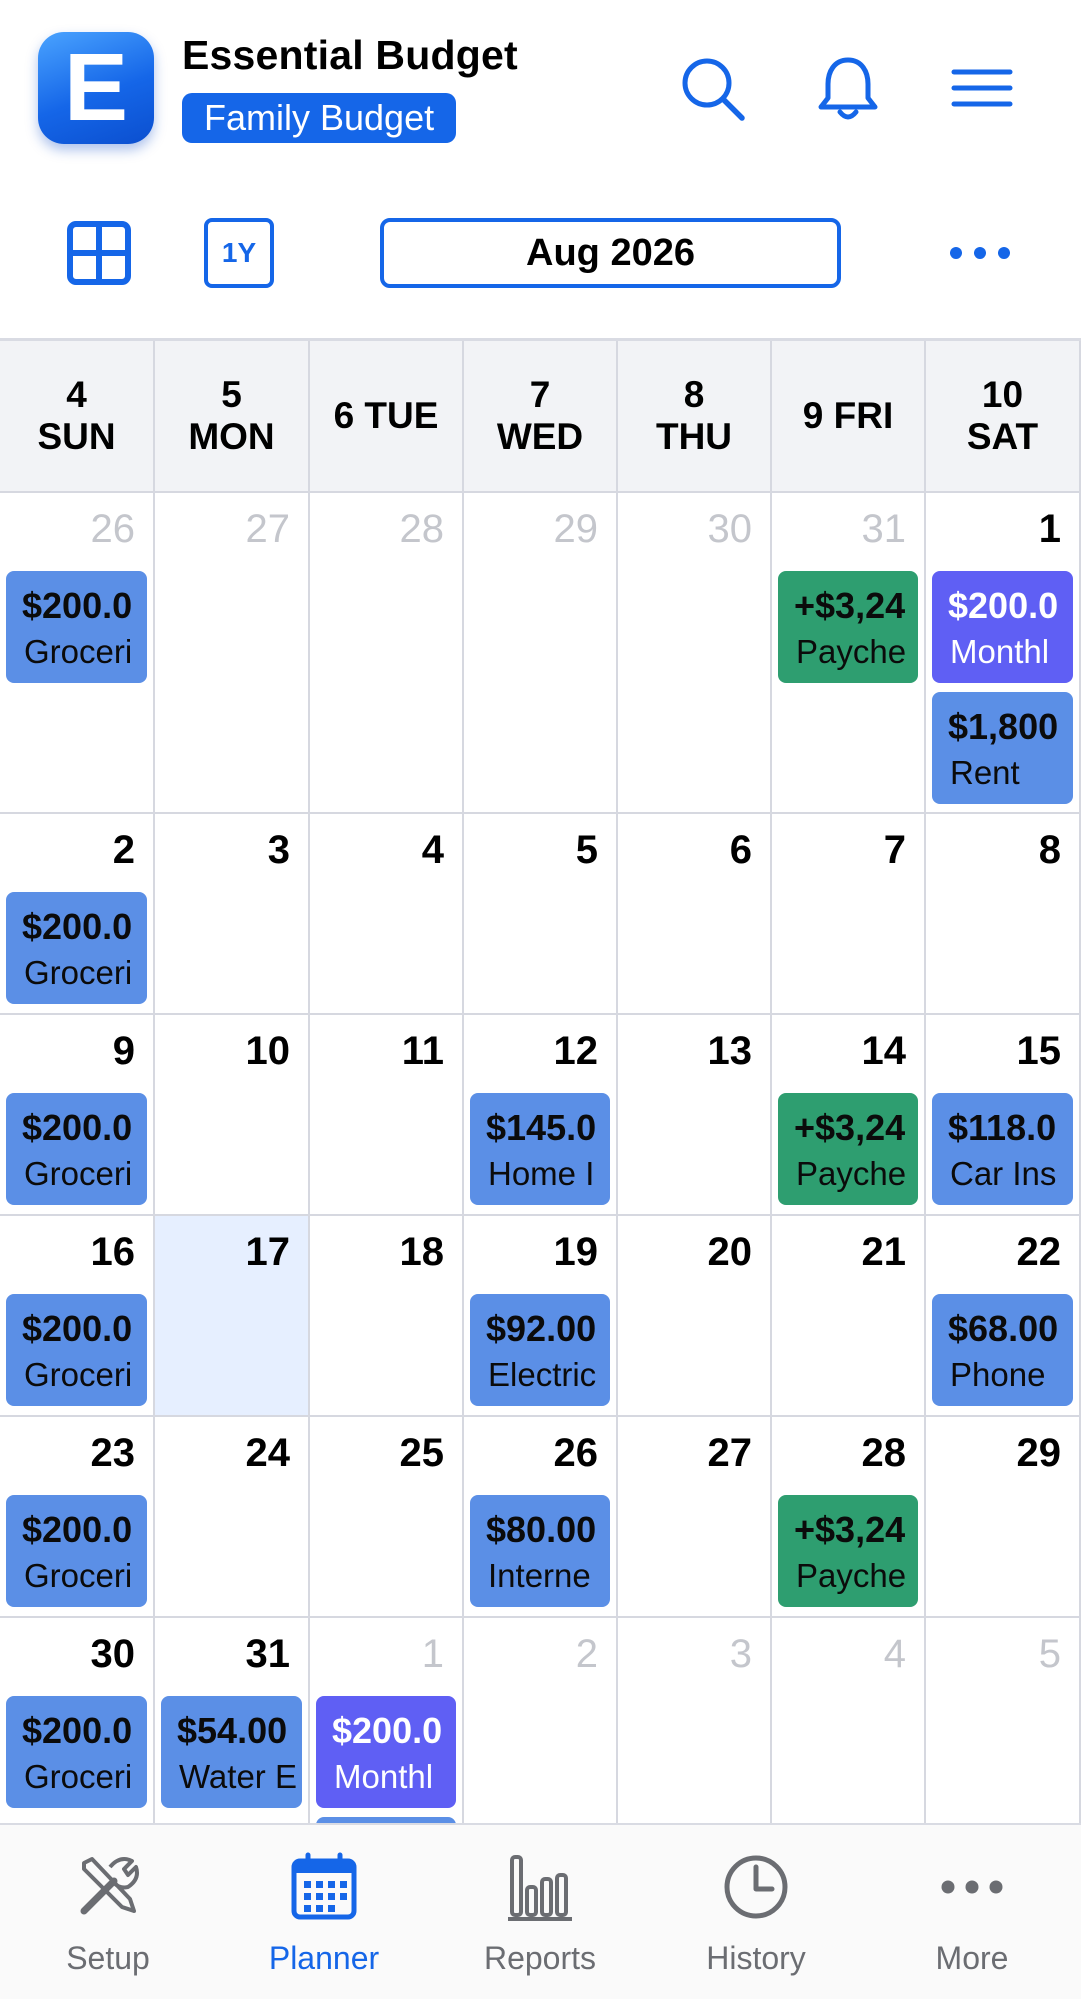 The height and width of the screenshot is (1999, 1081). Describe the element at coordinates (231, 1752) in the screenshot. I see `expense-event: $54.00 Water E` at that location.